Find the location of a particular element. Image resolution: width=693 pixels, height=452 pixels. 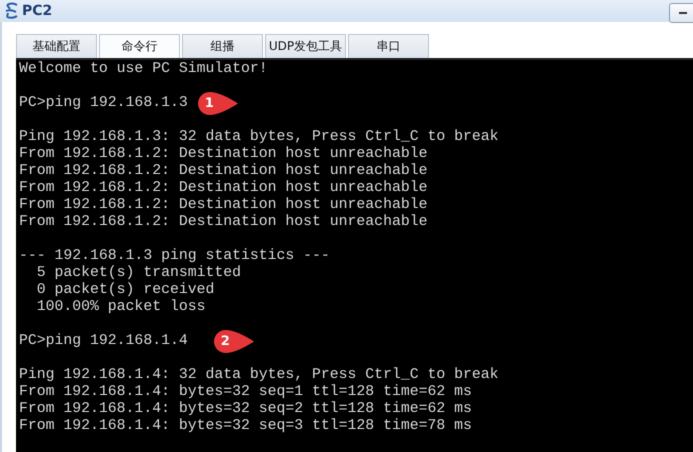

callout-marker: 2 is located at coordinates (234, 341).